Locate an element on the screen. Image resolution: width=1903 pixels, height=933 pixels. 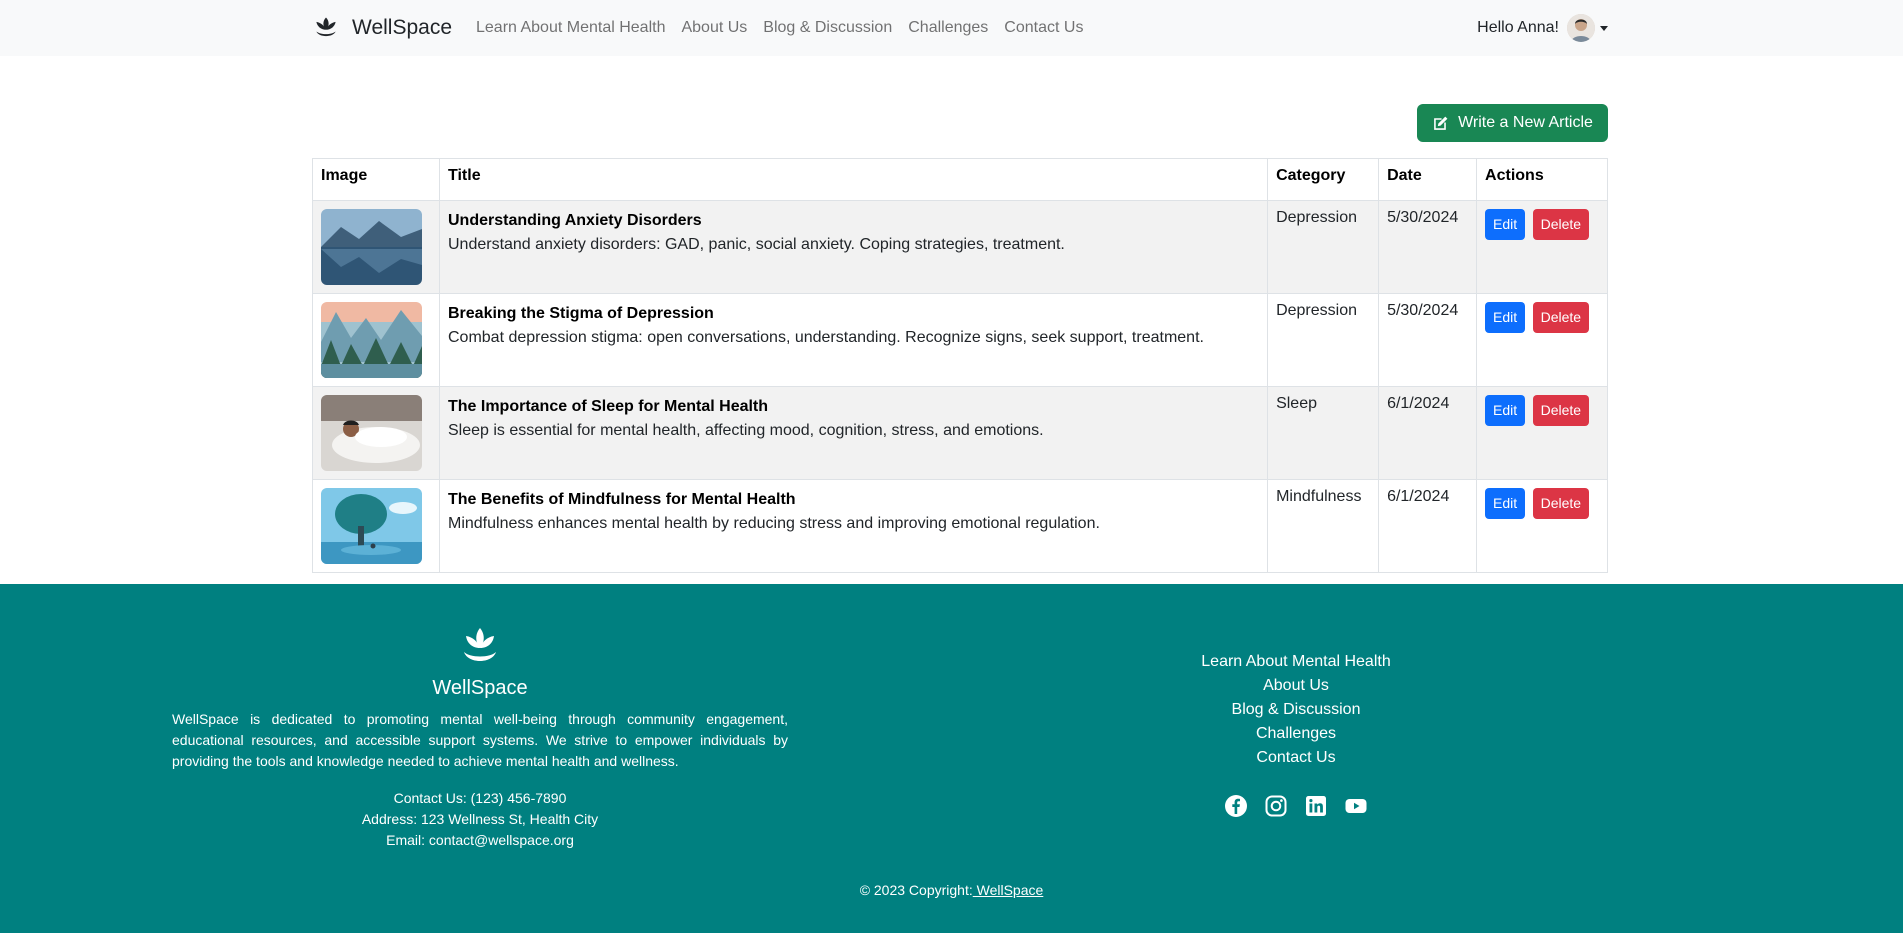
header-image: Image is located at coordinates (376, 179).